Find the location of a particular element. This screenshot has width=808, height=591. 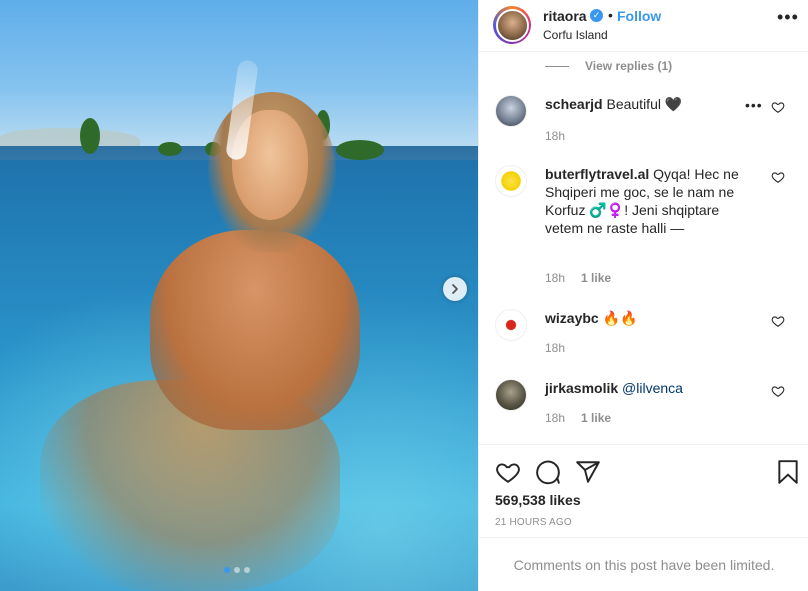

comment-message: 🔥🔥 is located at coordinates (620, 318).